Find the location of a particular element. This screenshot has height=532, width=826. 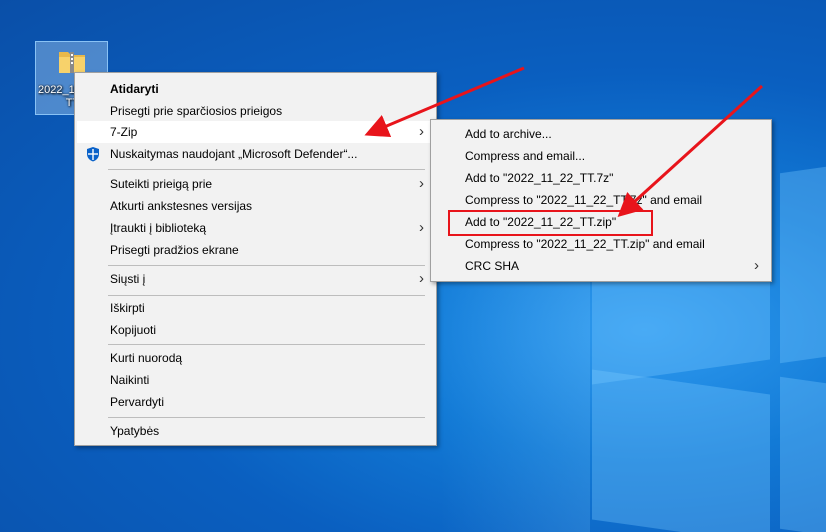

menu-item-7zip: 7-Zip › is located at coordinates (255, 132).